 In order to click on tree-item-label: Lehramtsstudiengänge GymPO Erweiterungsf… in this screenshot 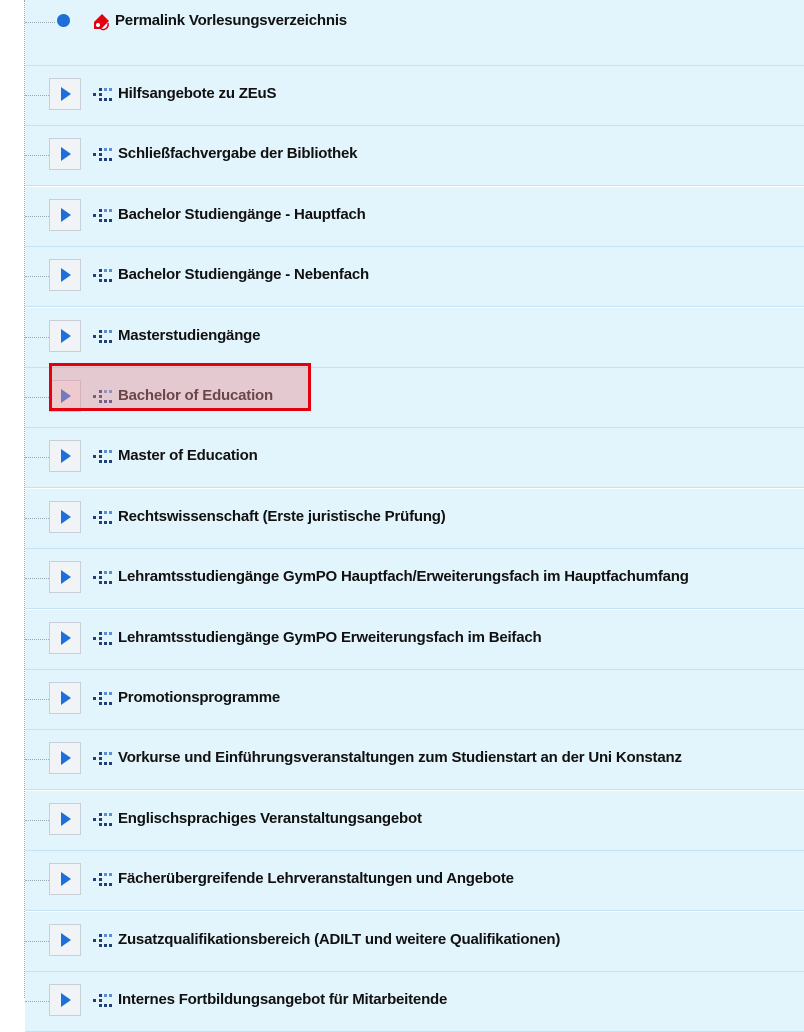, I will do `click(330, 637)`.